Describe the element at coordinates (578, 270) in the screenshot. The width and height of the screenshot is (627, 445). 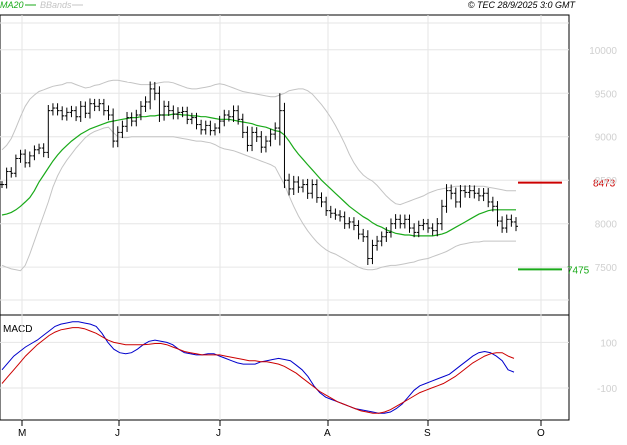
I see `support-label: 7475` at that location.